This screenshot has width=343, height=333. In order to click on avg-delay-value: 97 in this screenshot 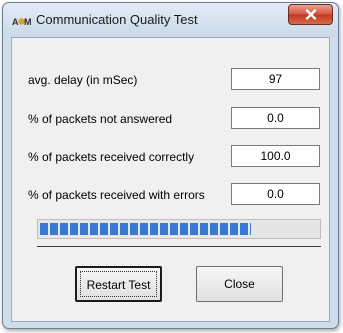, I will do `click(275, 79)`.